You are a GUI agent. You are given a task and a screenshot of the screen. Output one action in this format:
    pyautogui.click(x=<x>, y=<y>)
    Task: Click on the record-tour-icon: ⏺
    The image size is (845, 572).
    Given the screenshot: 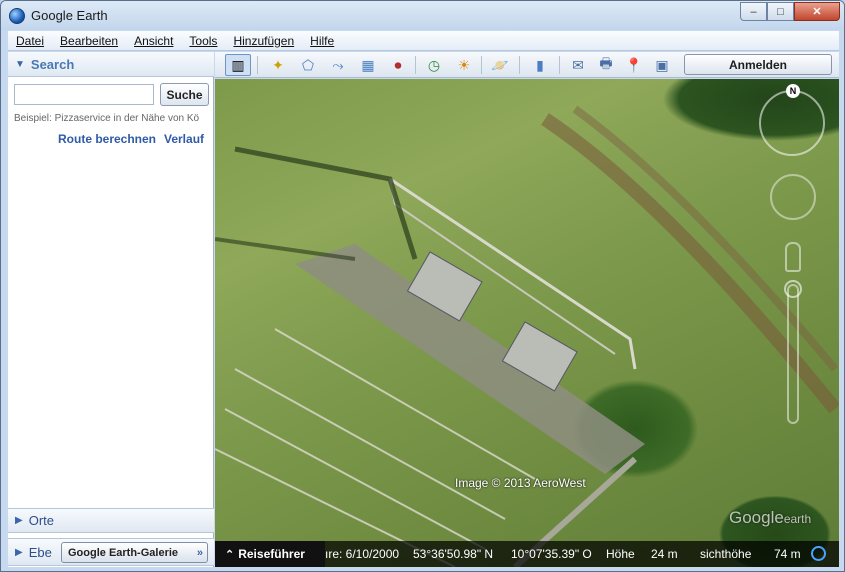 What is the action you would take?
    pyautogui.click(x=398, y=65)
    